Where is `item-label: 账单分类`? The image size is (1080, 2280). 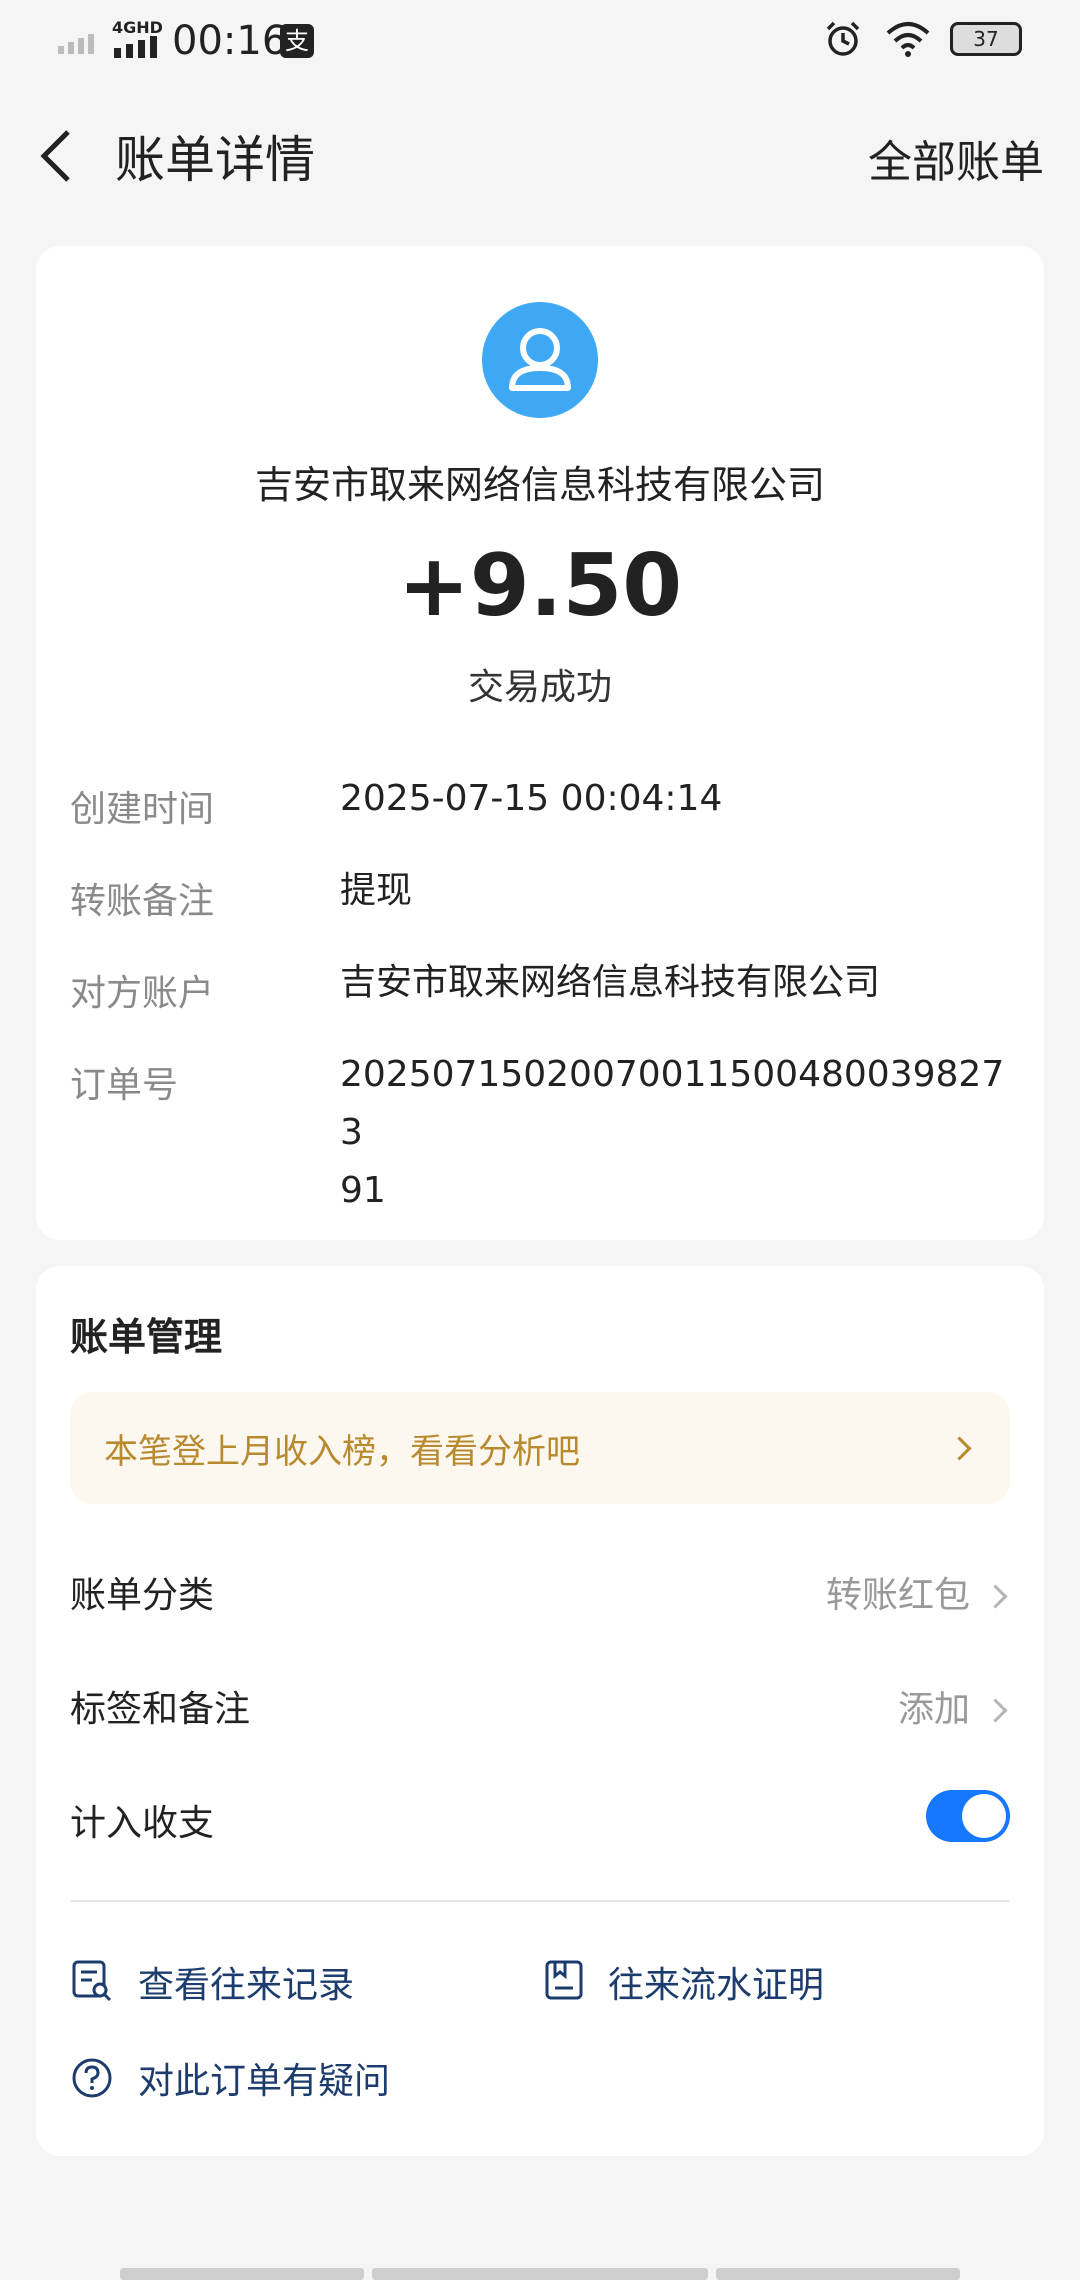 item-label: 账单分类 is located at coordinates (142, 1595).